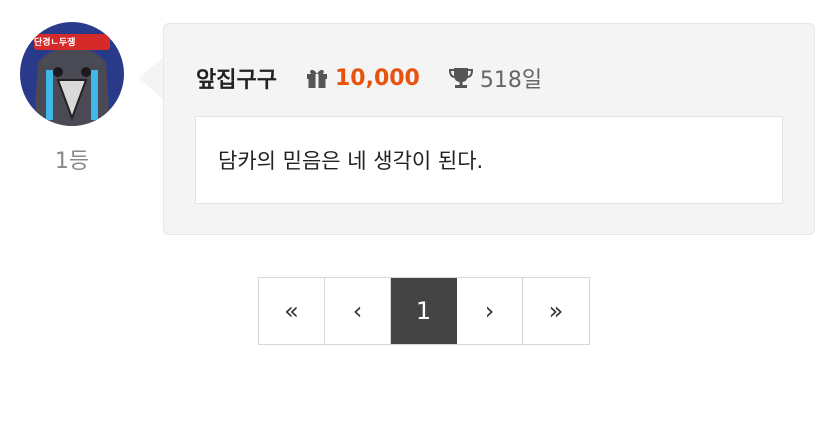 Image resolution: width=835 pixels, height=429 pixels. Describe the element at coordinates (461, 78) in the screenshot. I see `trophy-icon` at that location.